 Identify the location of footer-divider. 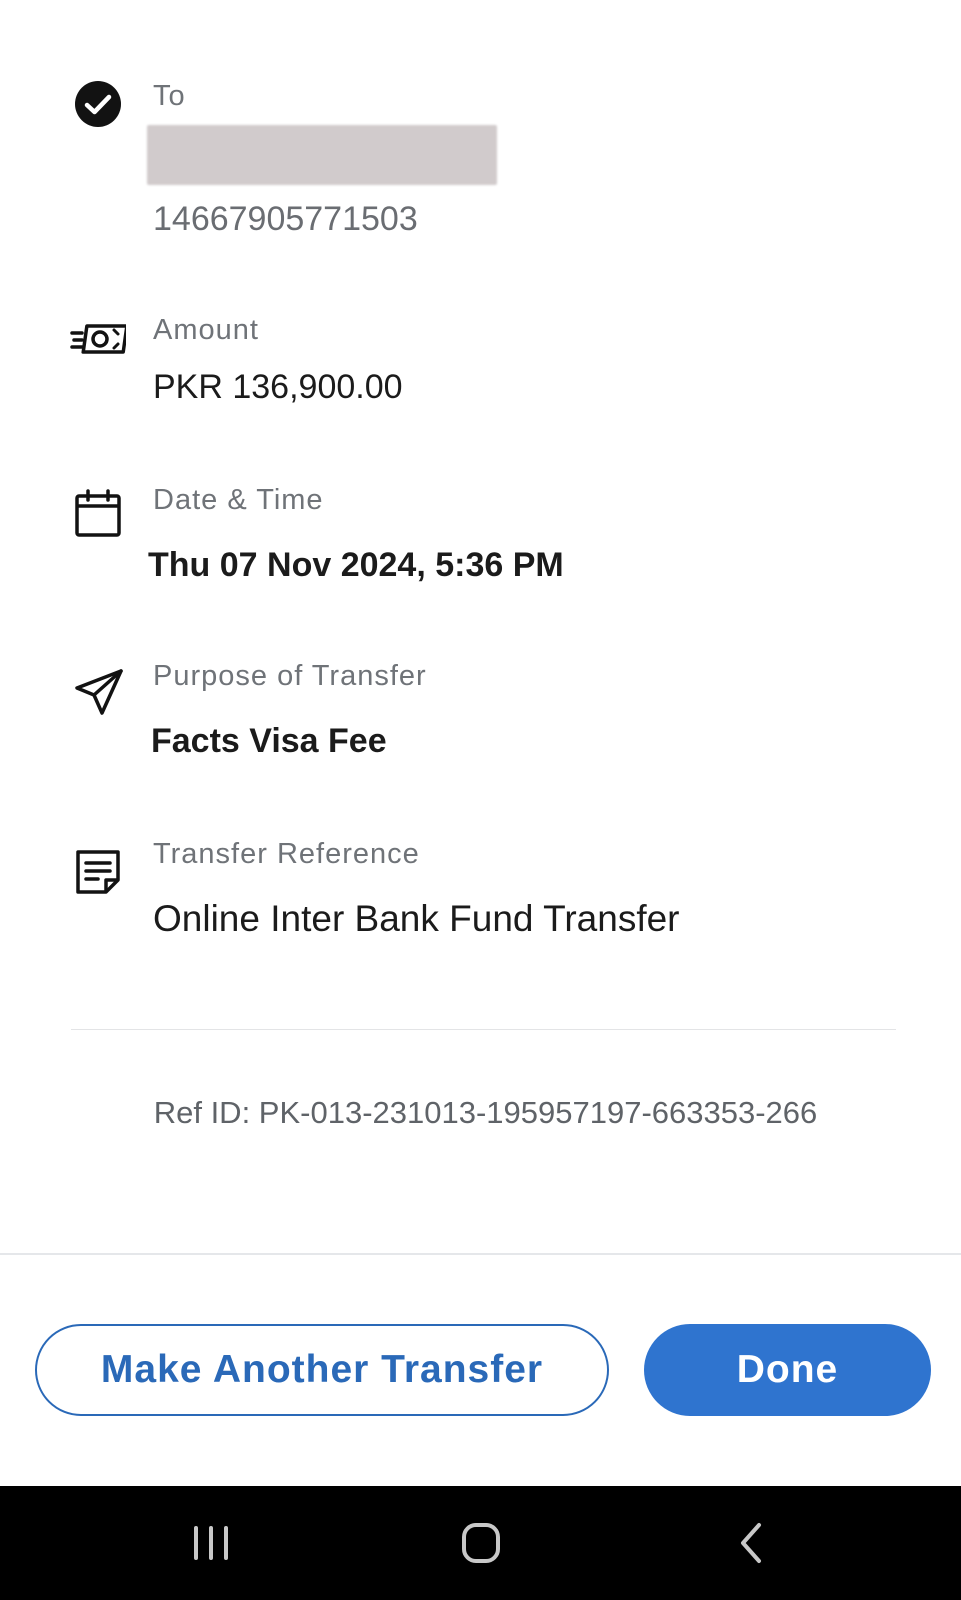
(480, 1254).